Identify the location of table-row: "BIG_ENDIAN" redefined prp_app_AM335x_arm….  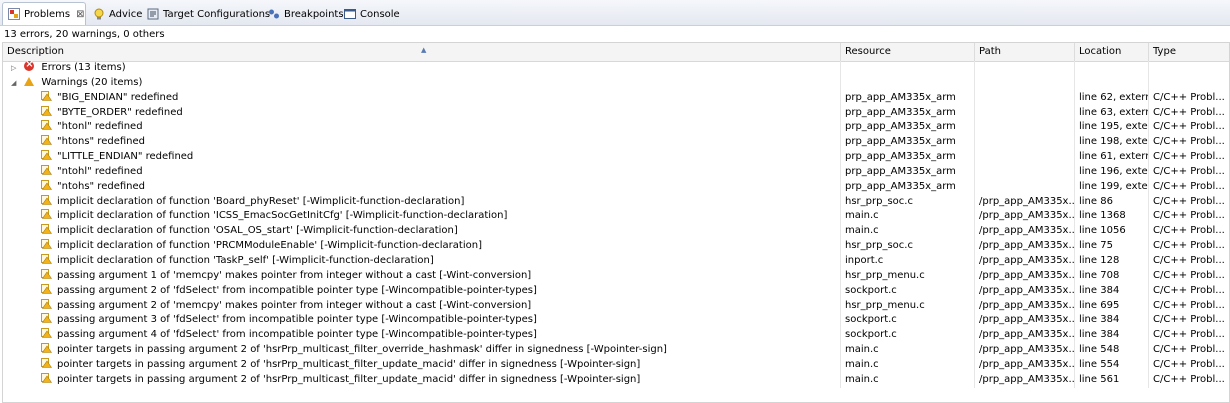
(616, 98).